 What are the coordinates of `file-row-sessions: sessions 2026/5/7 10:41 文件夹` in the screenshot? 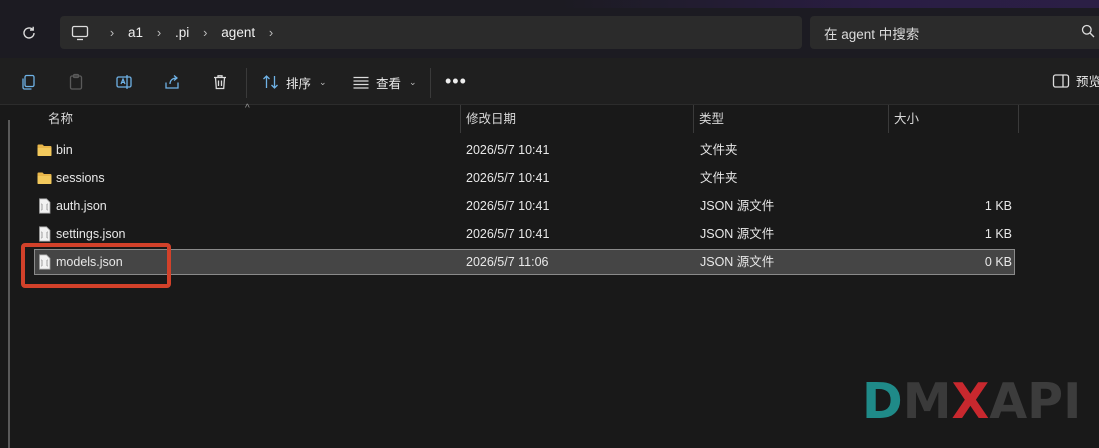 It's located at (524, 178).